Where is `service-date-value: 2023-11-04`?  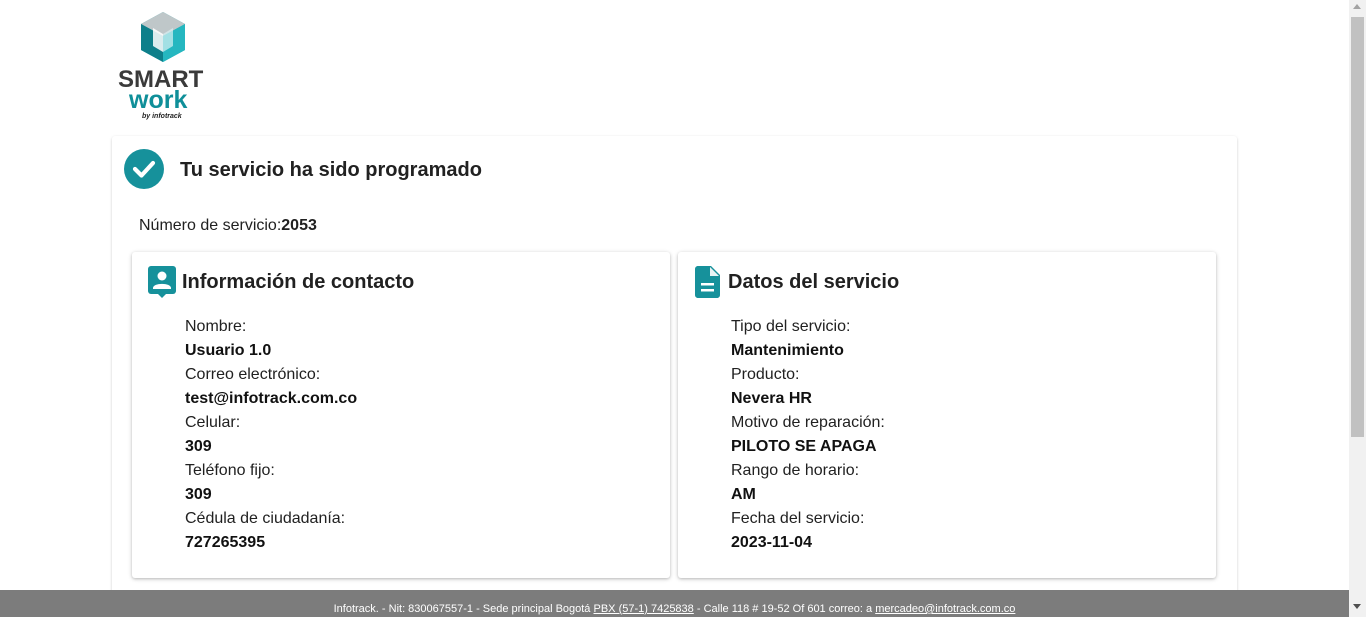 service-date-value: 2023-11-04 is located at coordinates (771, 542).